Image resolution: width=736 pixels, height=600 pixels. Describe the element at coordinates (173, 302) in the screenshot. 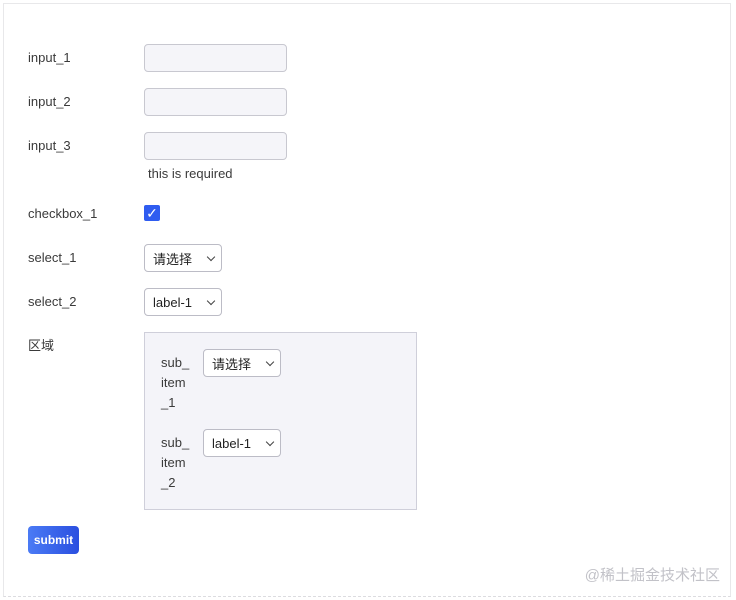

I see `select-2-value: label-1` at that location.